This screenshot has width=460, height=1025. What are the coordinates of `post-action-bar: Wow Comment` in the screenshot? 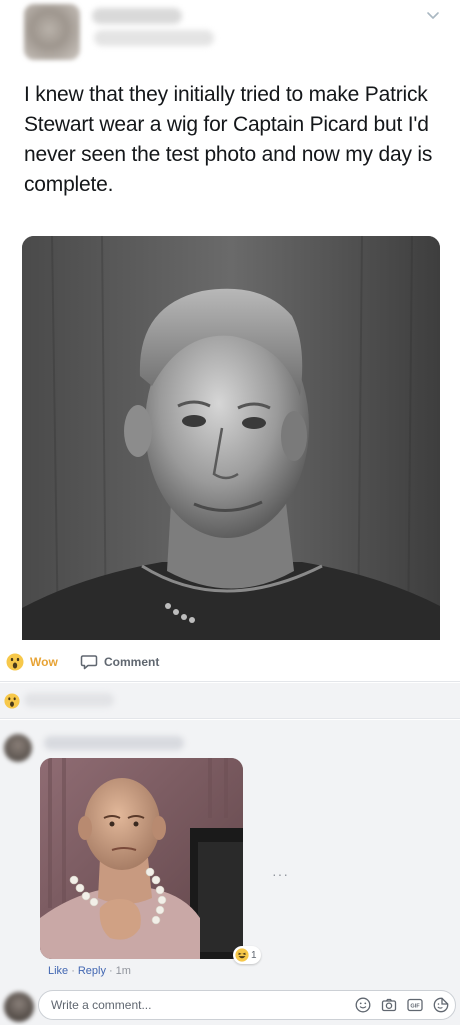 It's located at (230, 661).